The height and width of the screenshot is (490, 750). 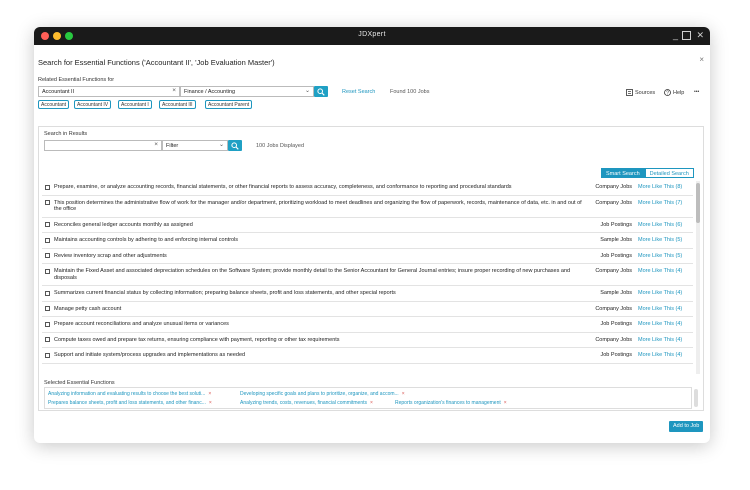 What do you see at coordinates (410, 92) in the screenshot?
I see `found-jobs-text: Found 100 Jobs` at bounding box center [410, 92].